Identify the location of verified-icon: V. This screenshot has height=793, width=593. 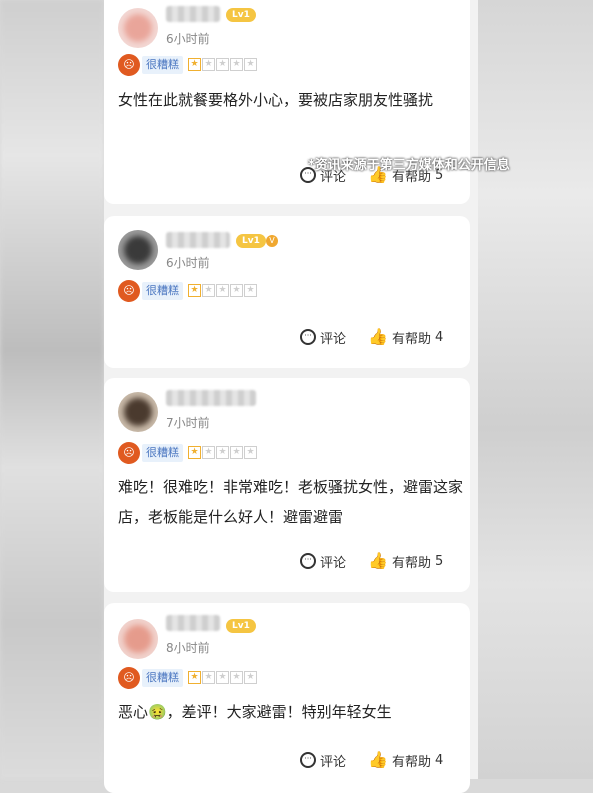
(272, 241).